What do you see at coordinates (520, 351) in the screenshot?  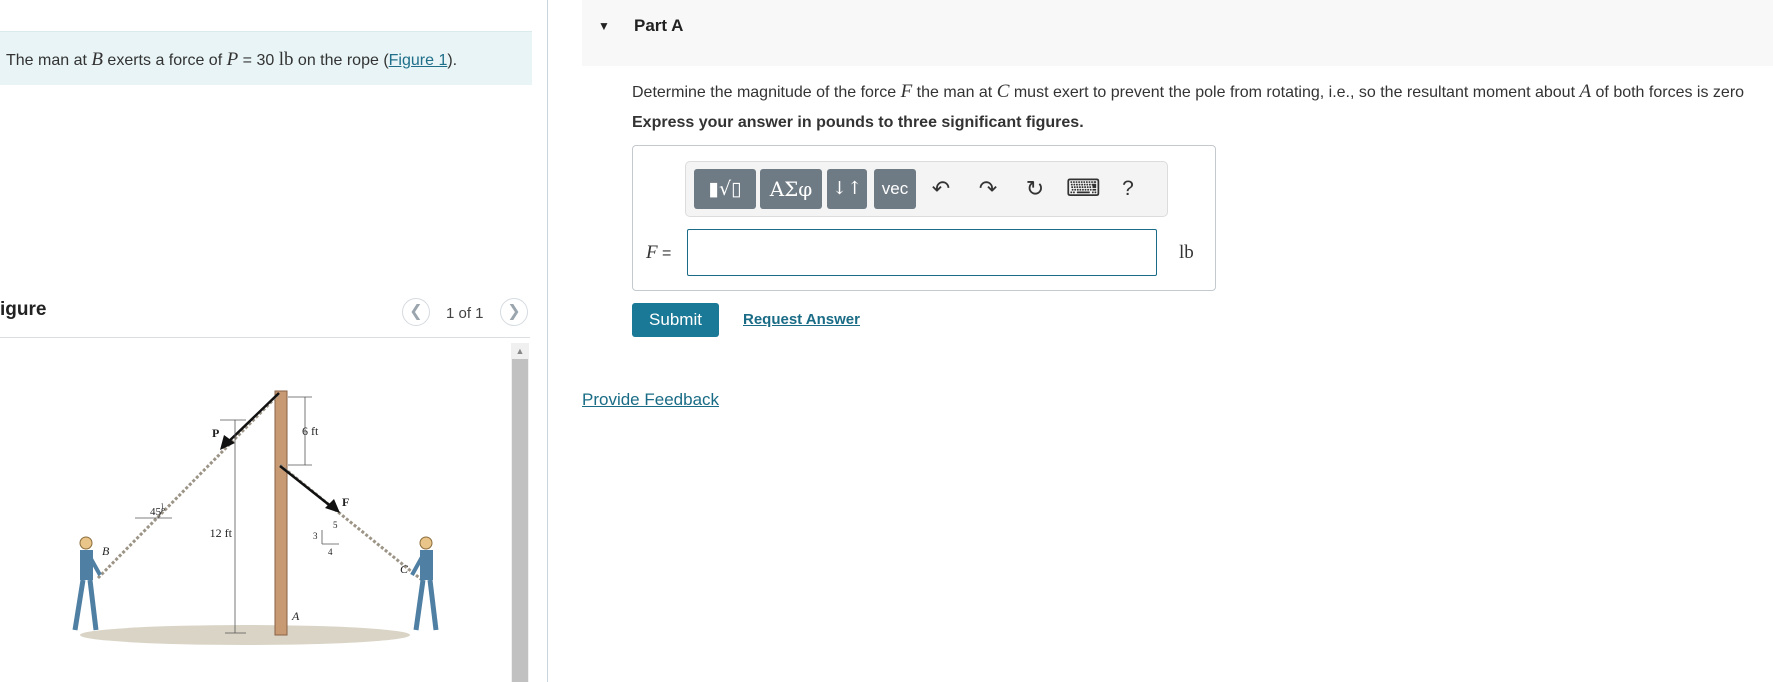 I see `scroll-up-arrow-icon: ▲` at bounding box center [520, 351].